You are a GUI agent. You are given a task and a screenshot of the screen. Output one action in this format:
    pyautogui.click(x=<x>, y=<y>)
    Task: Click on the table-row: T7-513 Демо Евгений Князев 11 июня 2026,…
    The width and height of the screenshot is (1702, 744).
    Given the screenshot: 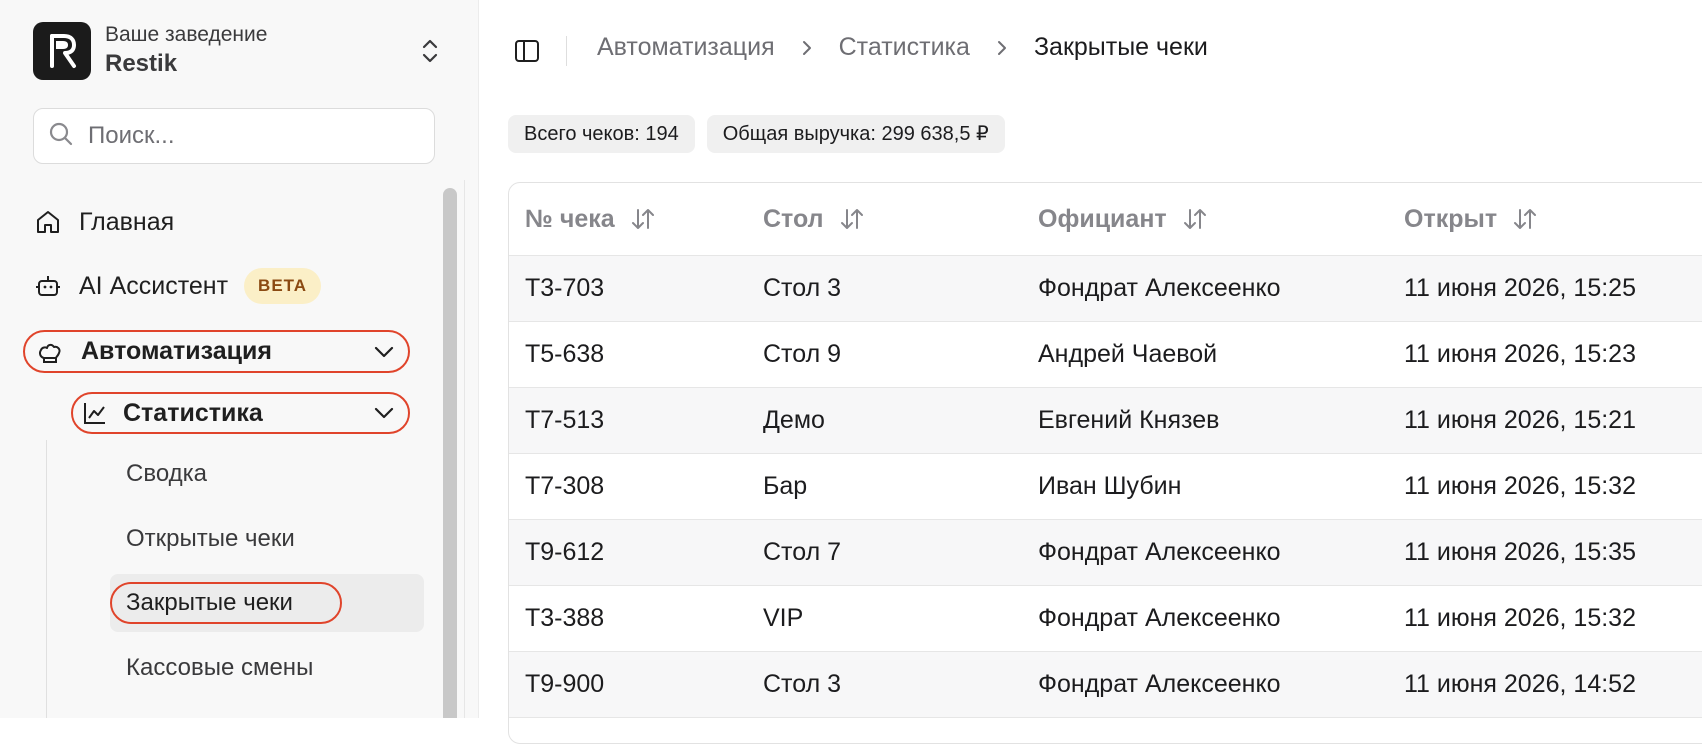 What is the action you would take?
    pyautogui.click(x=1105, y=421)
    